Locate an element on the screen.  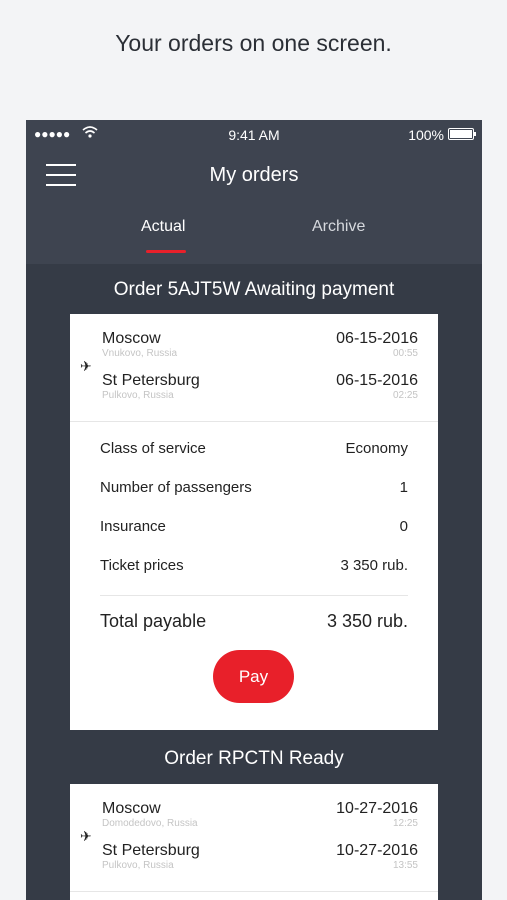
order-heading: Order 5AJT5W Awaiting payment is located at coordinates (254, 289).